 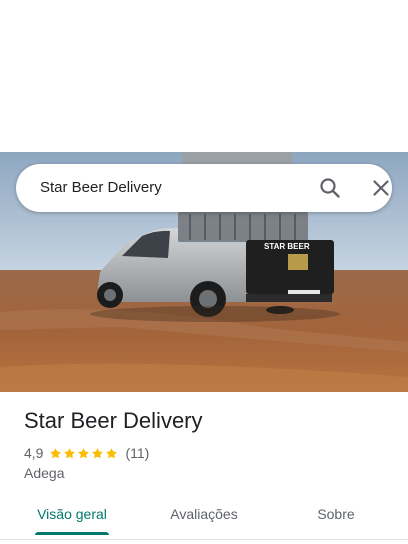 I want to click on active-tab-indicator, so click(x=72, y=533).